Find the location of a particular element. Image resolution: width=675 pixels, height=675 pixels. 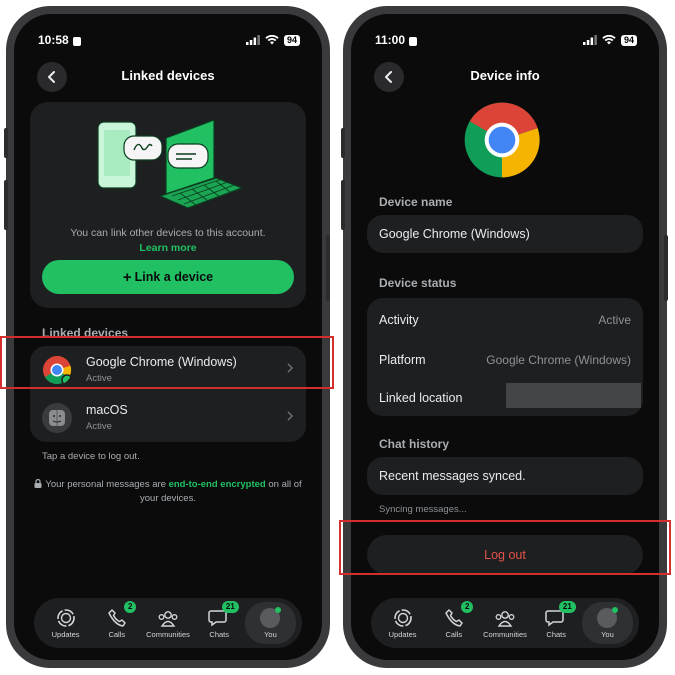

page-title: Linked devices is located at coordinates (168, 75).